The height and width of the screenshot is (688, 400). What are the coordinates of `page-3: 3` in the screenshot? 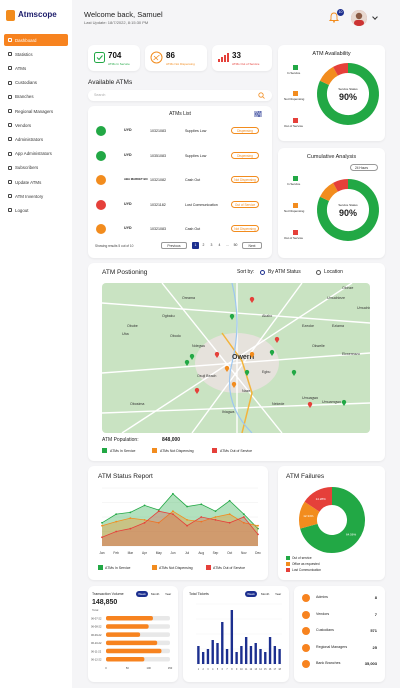 It's located at (211, 245).